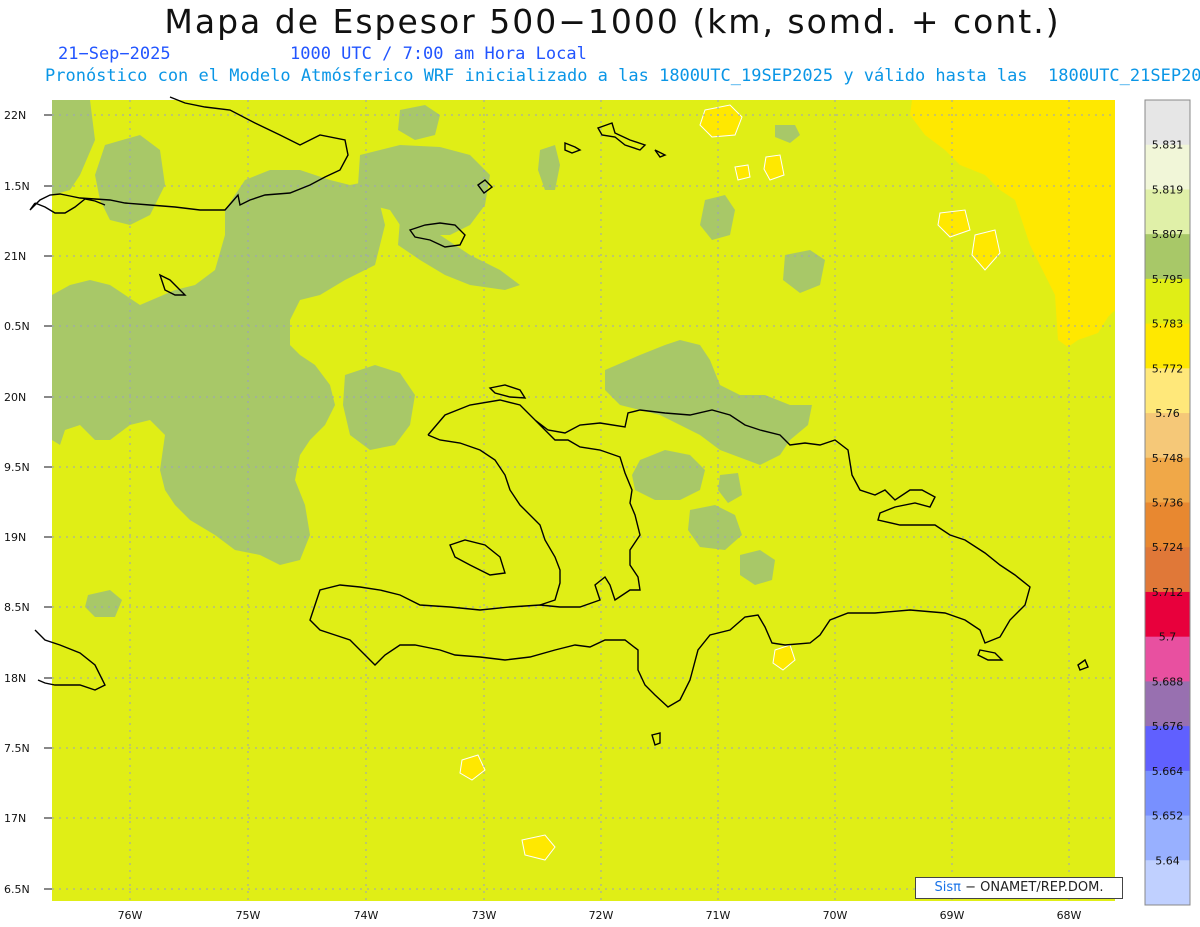 The image size is (1200, 927). What do you see at coordinates (114, 54) in the screenshot?
I see `forecast-date: 21−Sep−2025` at bounding box center [114, 54].